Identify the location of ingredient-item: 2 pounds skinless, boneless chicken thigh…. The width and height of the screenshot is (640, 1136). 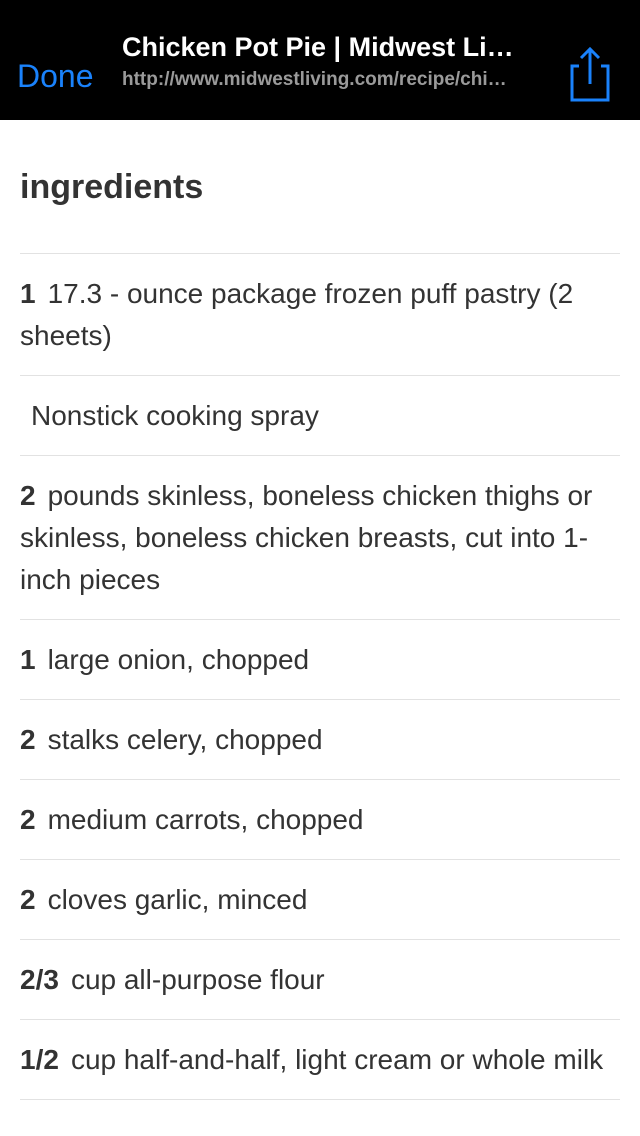
(320, 538).